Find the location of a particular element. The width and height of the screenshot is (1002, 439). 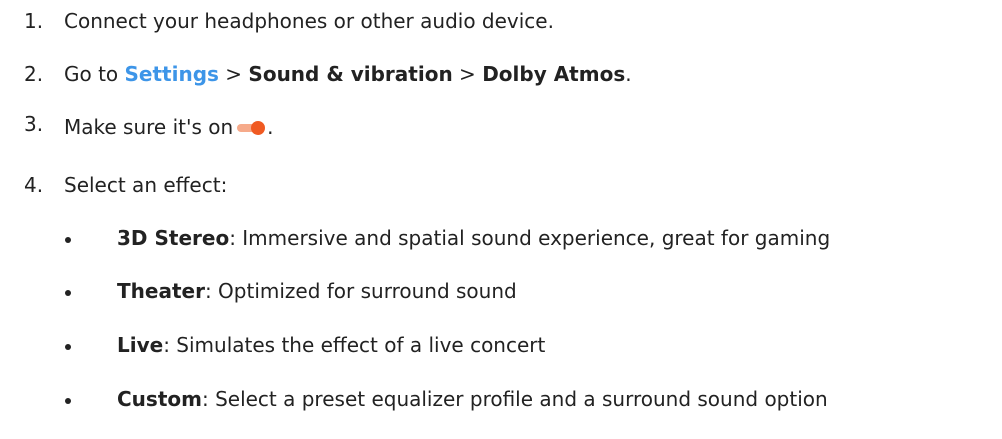

step-number: 2. is located at coordinates (34, 74).